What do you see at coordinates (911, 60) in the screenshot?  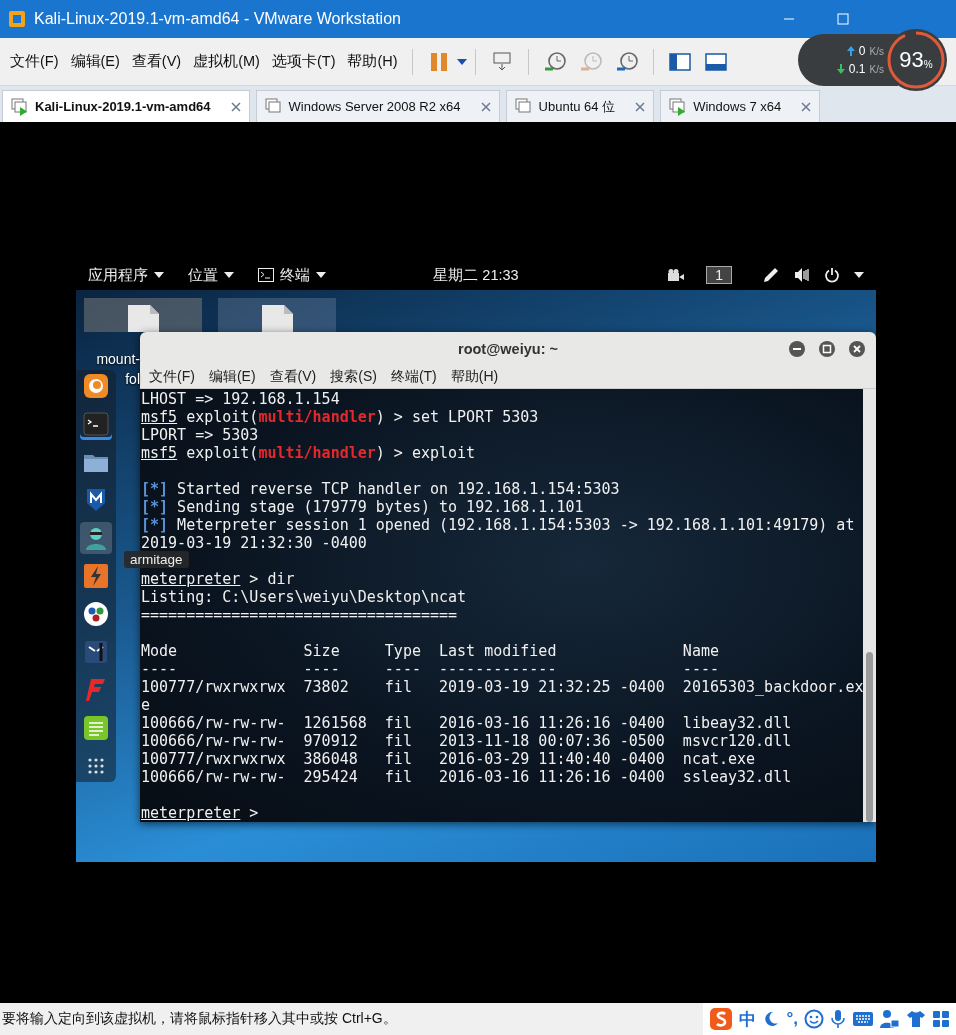 I see `usage-percent: 93` at bounding box center [911, 60].